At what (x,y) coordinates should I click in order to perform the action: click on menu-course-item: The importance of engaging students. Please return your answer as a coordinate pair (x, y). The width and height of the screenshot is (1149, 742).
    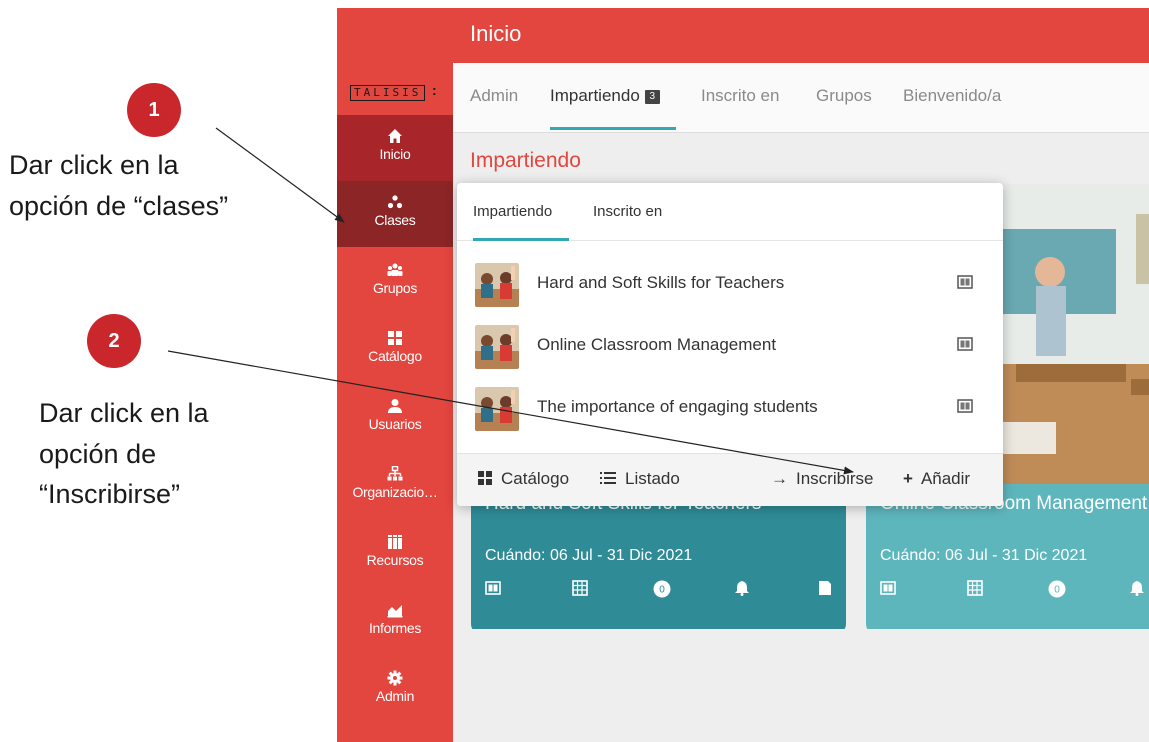
    Looking at the image, I should click on (730, 407).